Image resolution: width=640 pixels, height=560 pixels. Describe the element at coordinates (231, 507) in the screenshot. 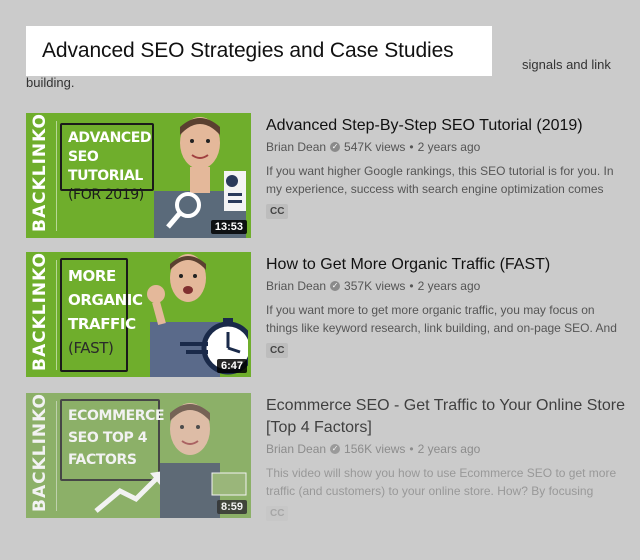

I see `video-duration: 8:59` at that location.